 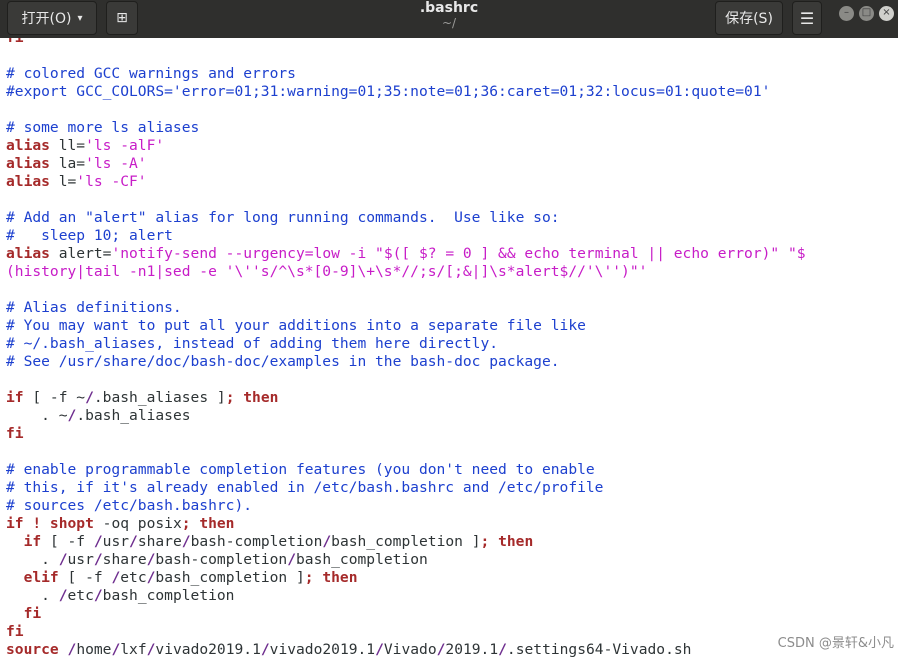 What do you see at coordinates (103, 127) in the screenshot?
I see `code-token: # some more ls aliases` at bounding box center [103, 127].